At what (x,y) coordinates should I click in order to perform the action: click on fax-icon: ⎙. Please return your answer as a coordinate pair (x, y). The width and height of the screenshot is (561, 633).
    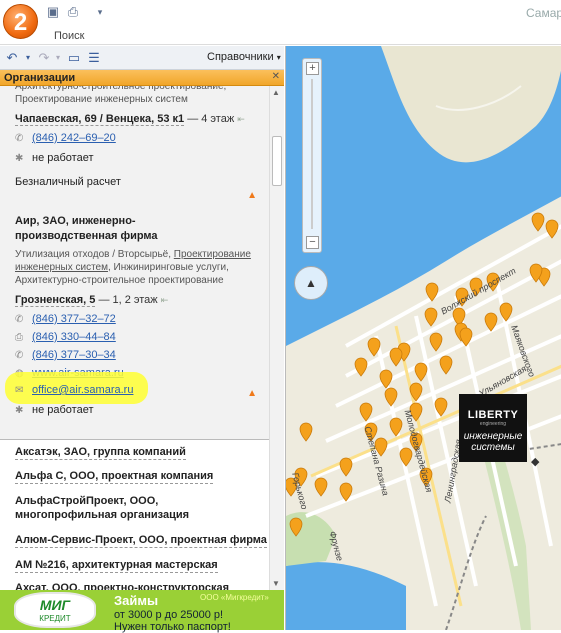
    Looking at the image, I should click on (19, 337).